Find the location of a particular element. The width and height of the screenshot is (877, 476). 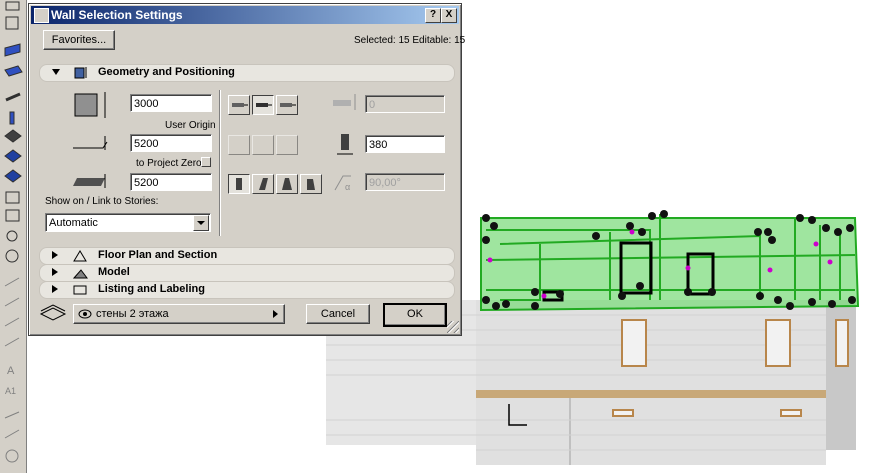

slab-tool-icon is located at coordinates (13, 71).